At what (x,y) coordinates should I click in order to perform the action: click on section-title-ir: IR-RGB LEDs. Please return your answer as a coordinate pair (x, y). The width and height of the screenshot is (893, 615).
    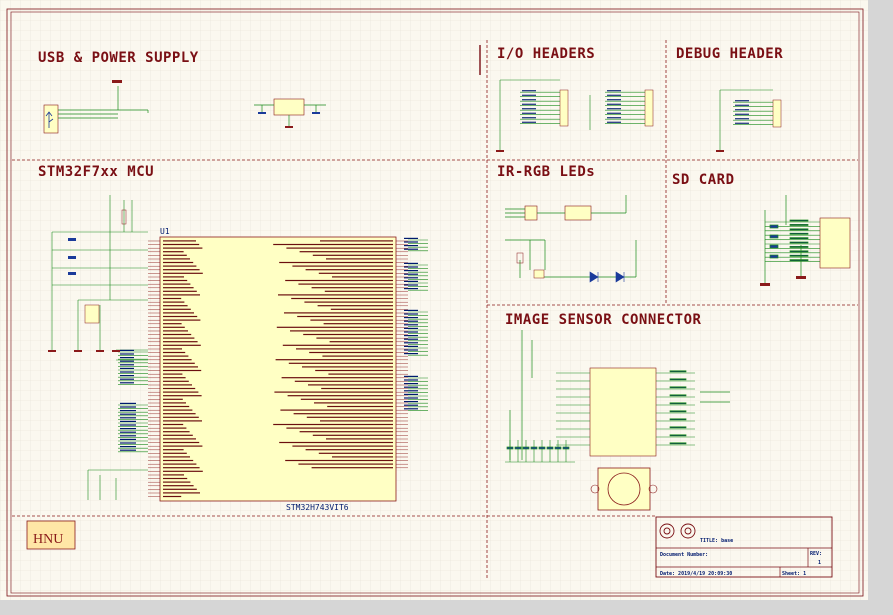
    Looking at the image, I should click on (546, 172).